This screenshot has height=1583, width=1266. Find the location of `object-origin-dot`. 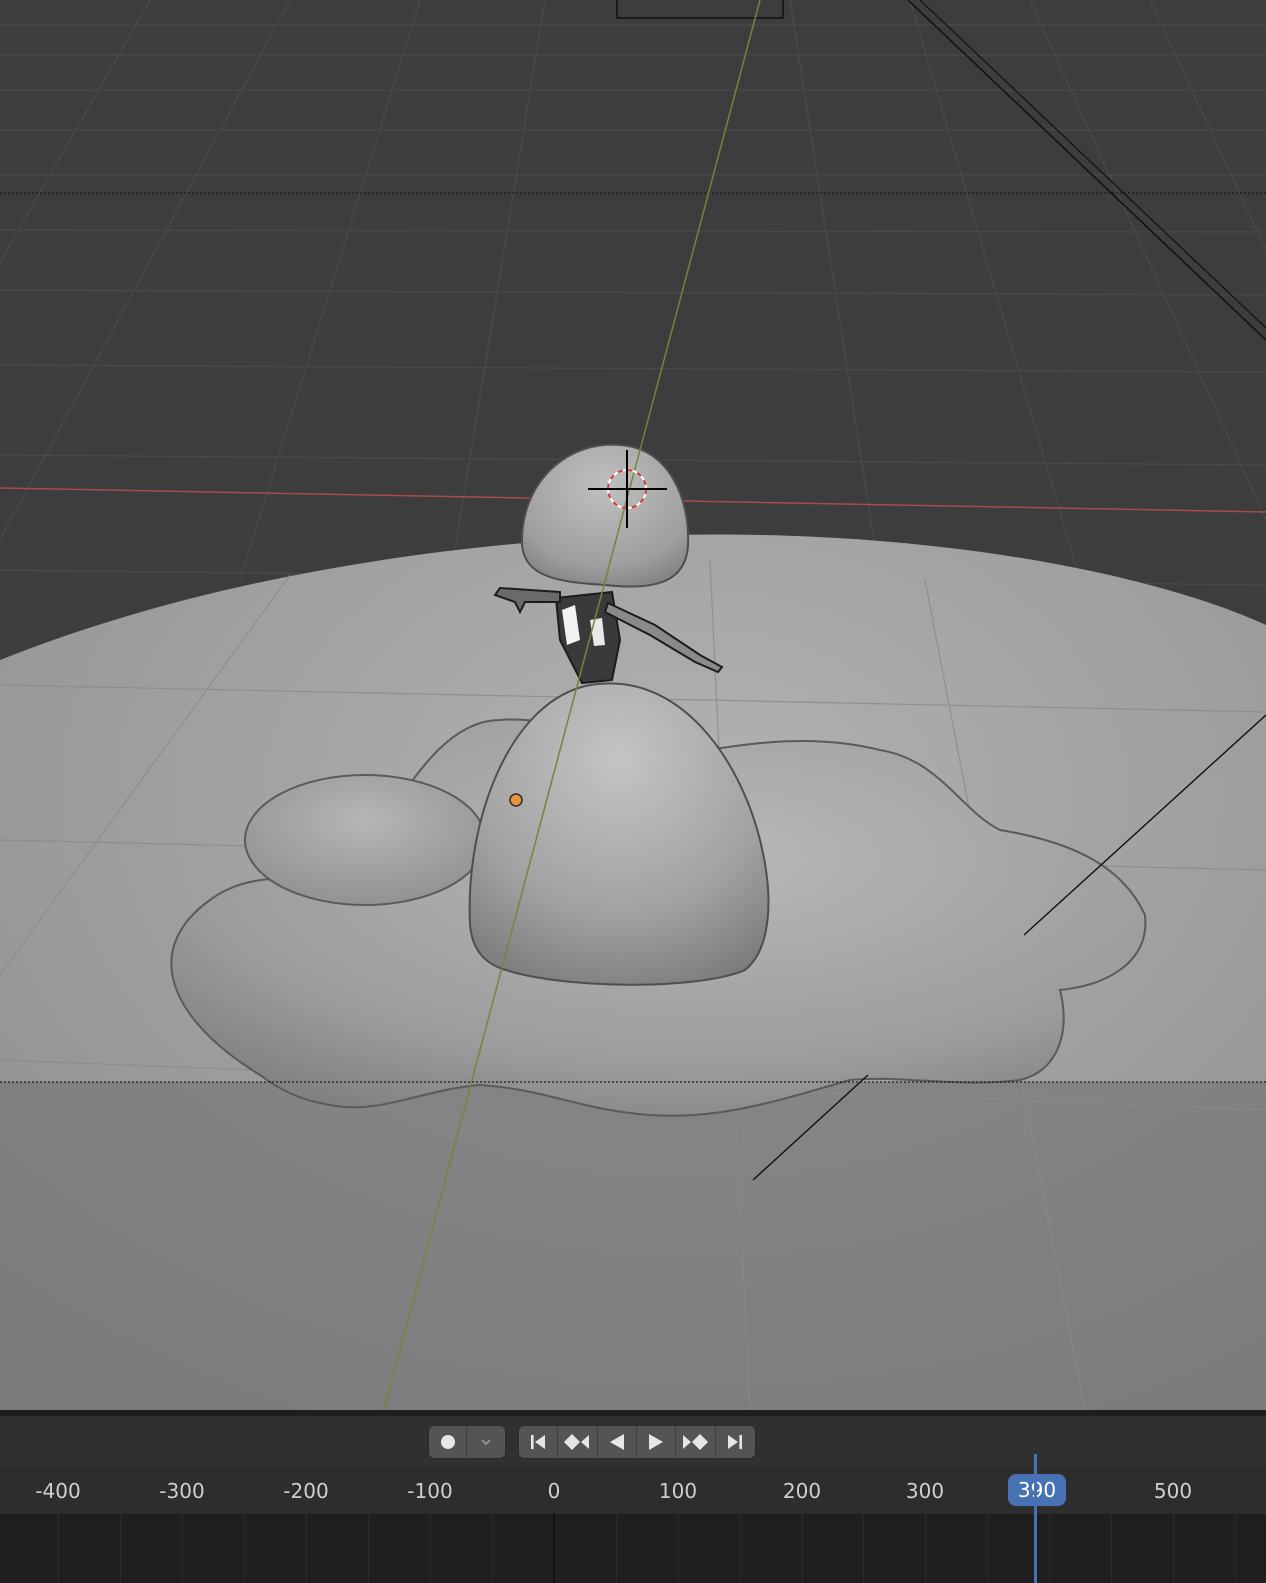

object-origin-dot is located at coordinates (516, 800).